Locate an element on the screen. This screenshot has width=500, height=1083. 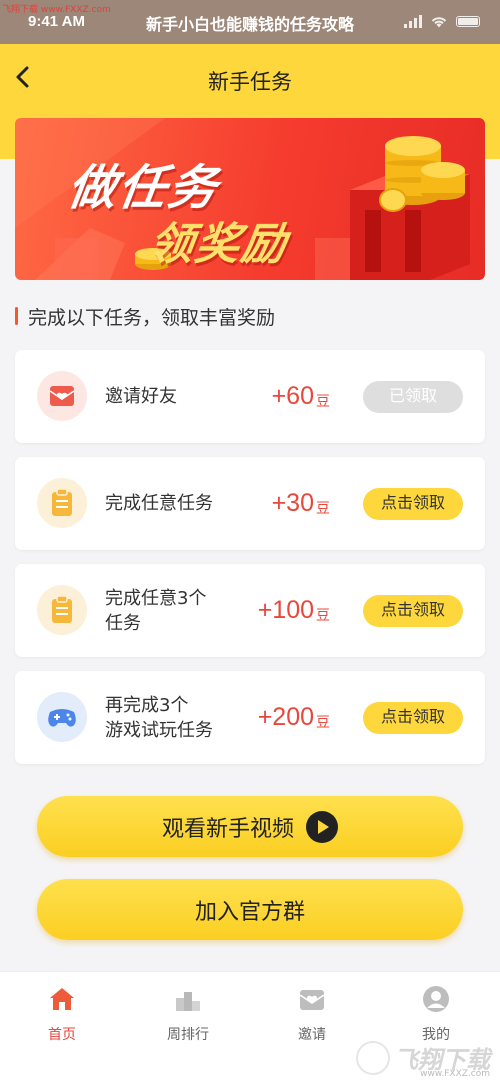
task-card-game-trial: 再完成3个 游戏试玩任务 +200 豆 点击领取 is located at coordinates (250, 717).